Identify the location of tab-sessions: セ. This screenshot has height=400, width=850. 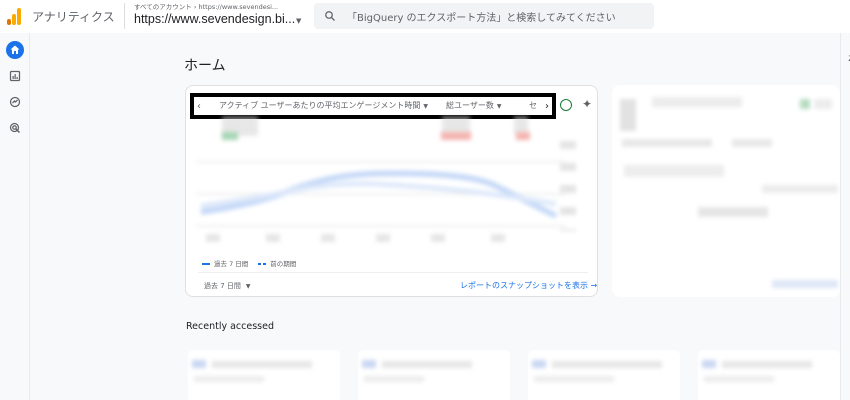
(533, 105).